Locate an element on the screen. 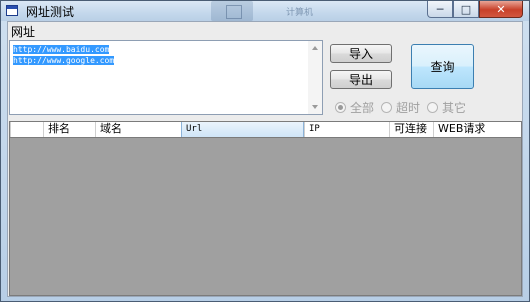 Image resolution: width=530 pixels, height=302 pixels. close-button: ✕ is located at coordinates (501, 9).